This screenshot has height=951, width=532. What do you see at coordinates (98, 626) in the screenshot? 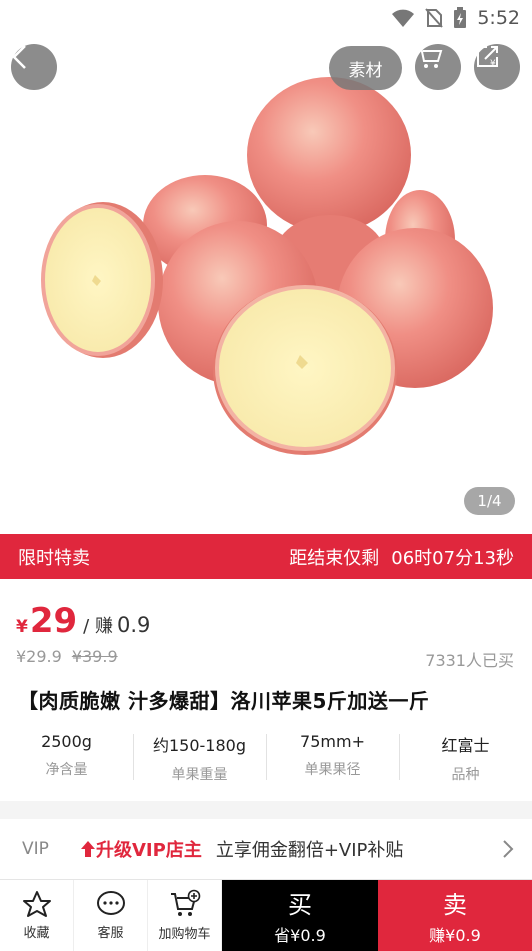
I see `earn-label: / 赚` at bounding box center [98, 626].